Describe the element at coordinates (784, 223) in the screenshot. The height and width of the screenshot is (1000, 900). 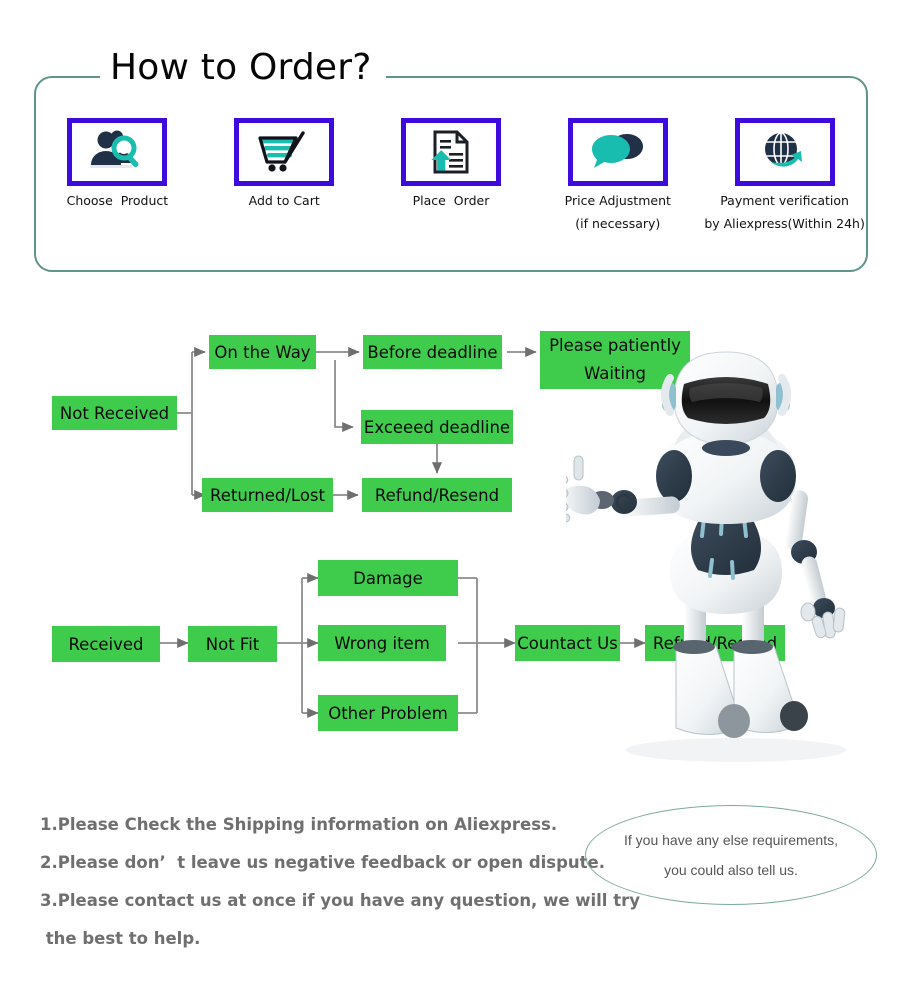
I see `step-sublabel: by Aliexpress(Within 24h)` at that location.